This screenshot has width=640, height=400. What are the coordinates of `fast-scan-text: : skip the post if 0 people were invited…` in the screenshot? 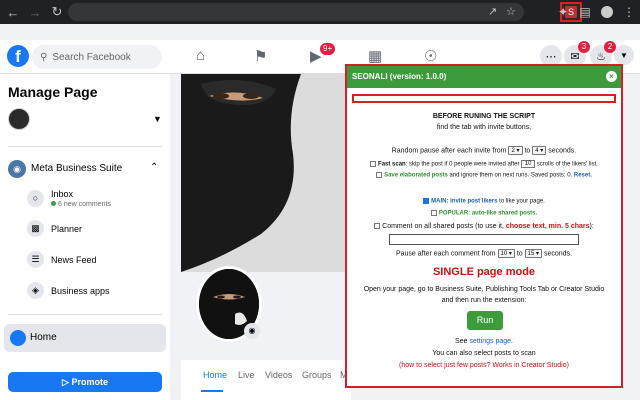 It's located at (462, 164).